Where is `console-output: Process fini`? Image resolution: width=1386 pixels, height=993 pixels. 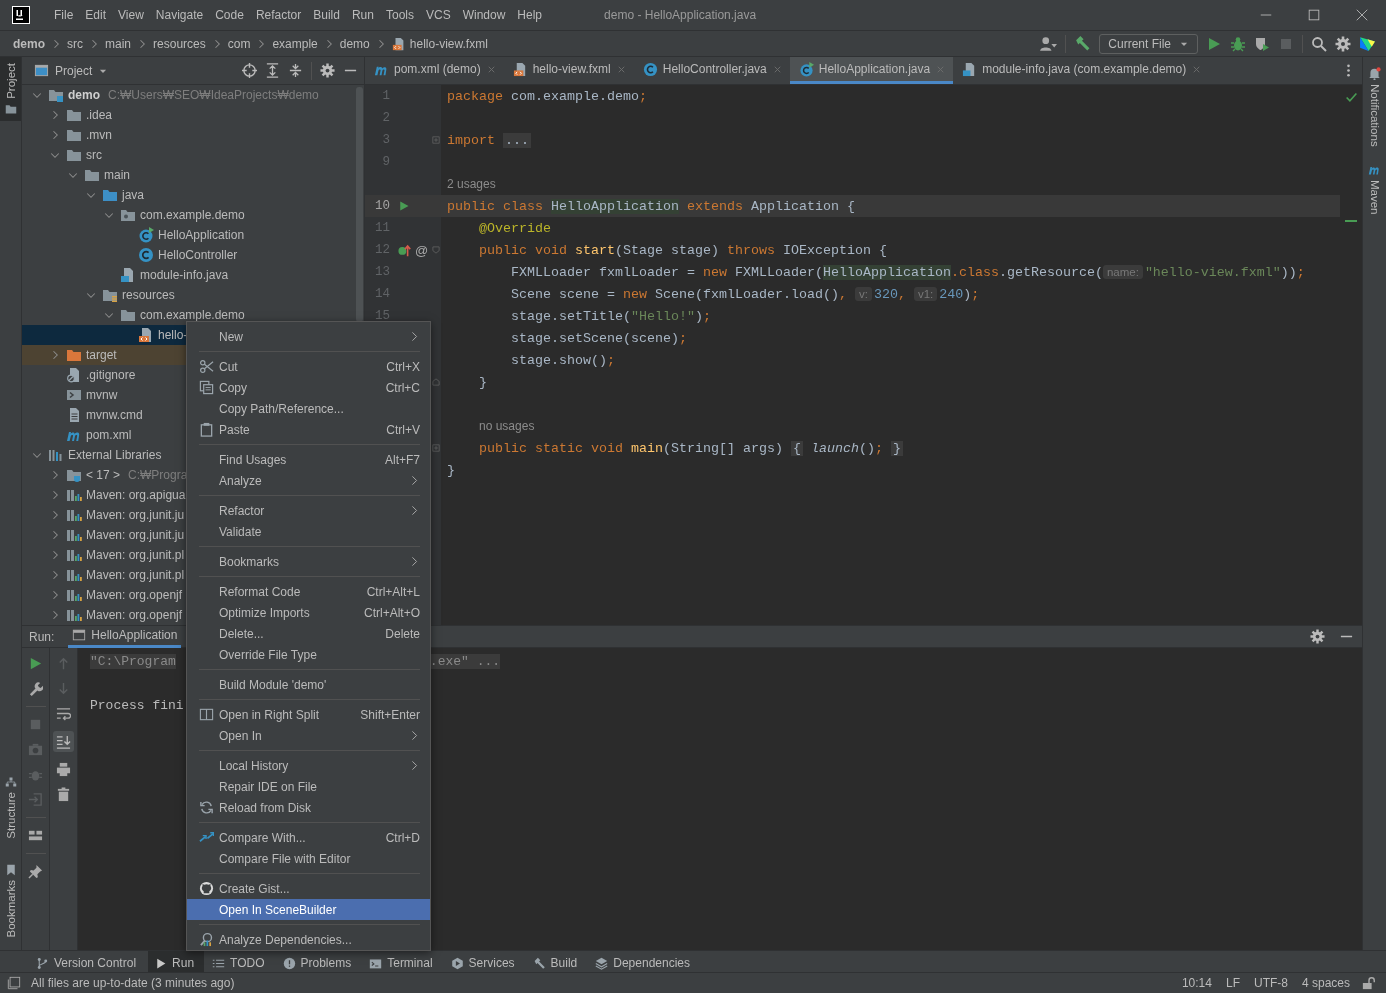
console-output: Process fini is located at coordinates (137, 705).